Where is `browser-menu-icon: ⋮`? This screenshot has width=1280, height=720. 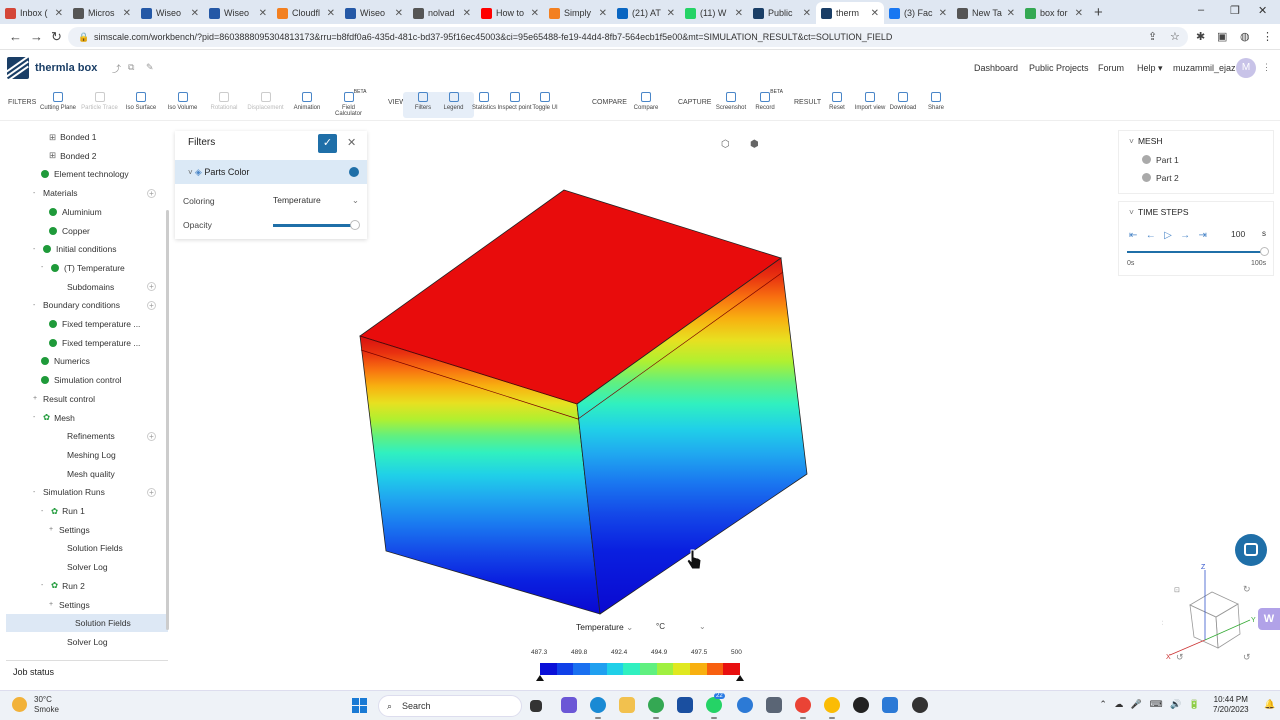
browser-menu-icon: ⋮ is located at coordinates (1267, 36).